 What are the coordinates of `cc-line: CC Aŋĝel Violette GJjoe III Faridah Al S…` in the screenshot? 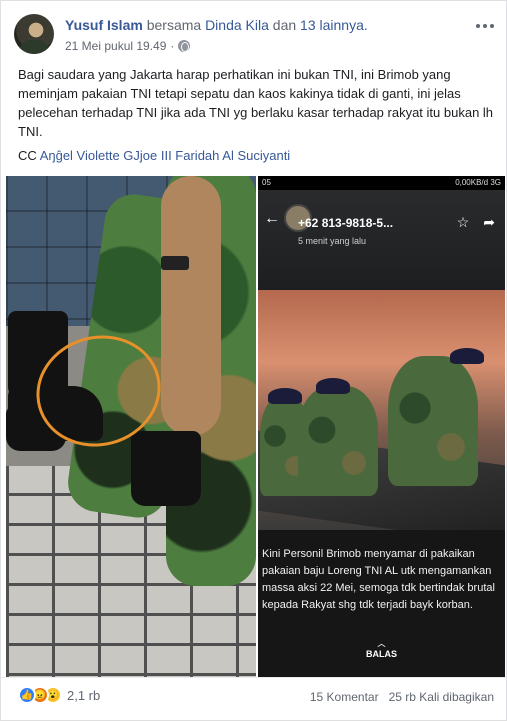 It's located at (154, 155).